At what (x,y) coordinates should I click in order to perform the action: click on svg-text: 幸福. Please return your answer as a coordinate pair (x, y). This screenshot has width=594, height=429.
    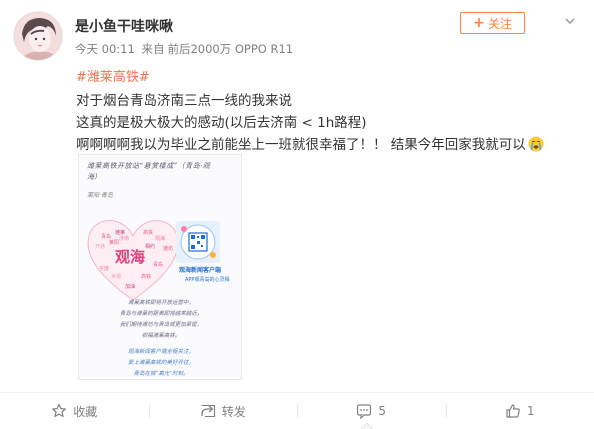
    Looking at the image, I should click on (116, 276).